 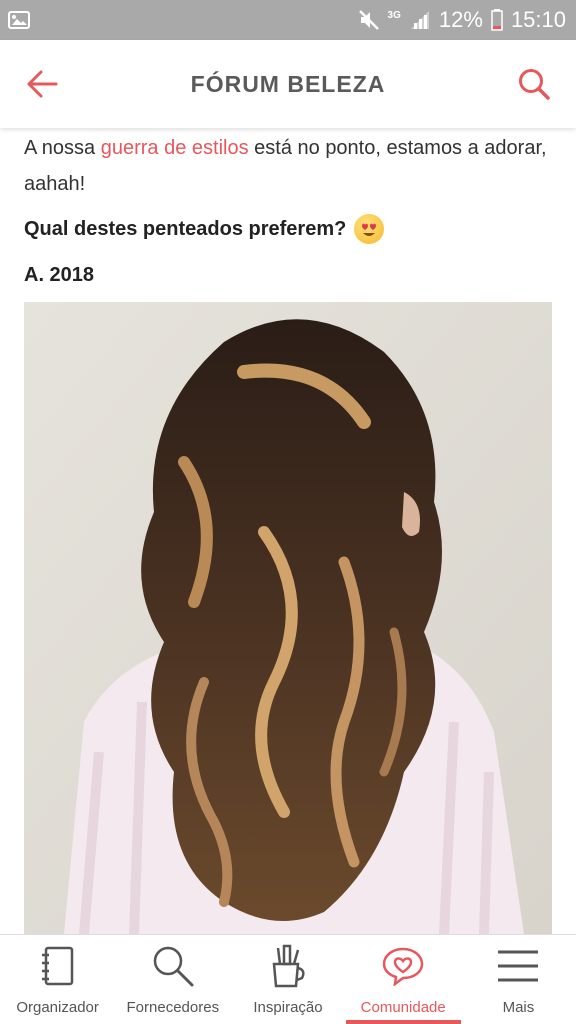 What do you see at coordinates (538, 19) in the screenshot?
I see `clock: 15:10` at bounding box center [538, 19].